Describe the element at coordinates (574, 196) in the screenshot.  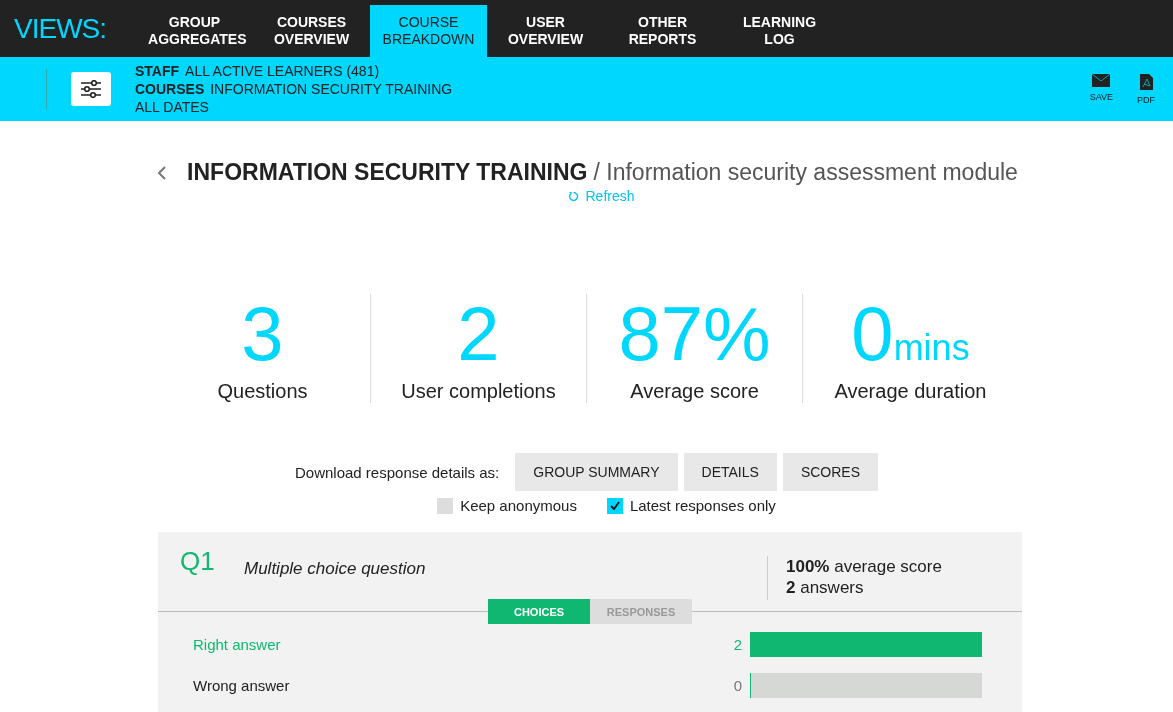
I see `refresh-icon` at that location.